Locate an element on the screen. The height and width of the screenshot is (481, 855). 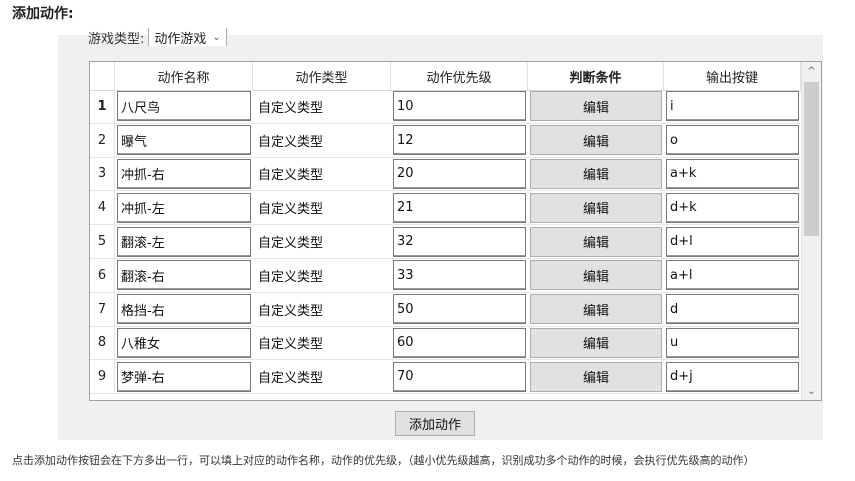
action-name-input: 八尺鸟 is located at coordinates (184, 106).